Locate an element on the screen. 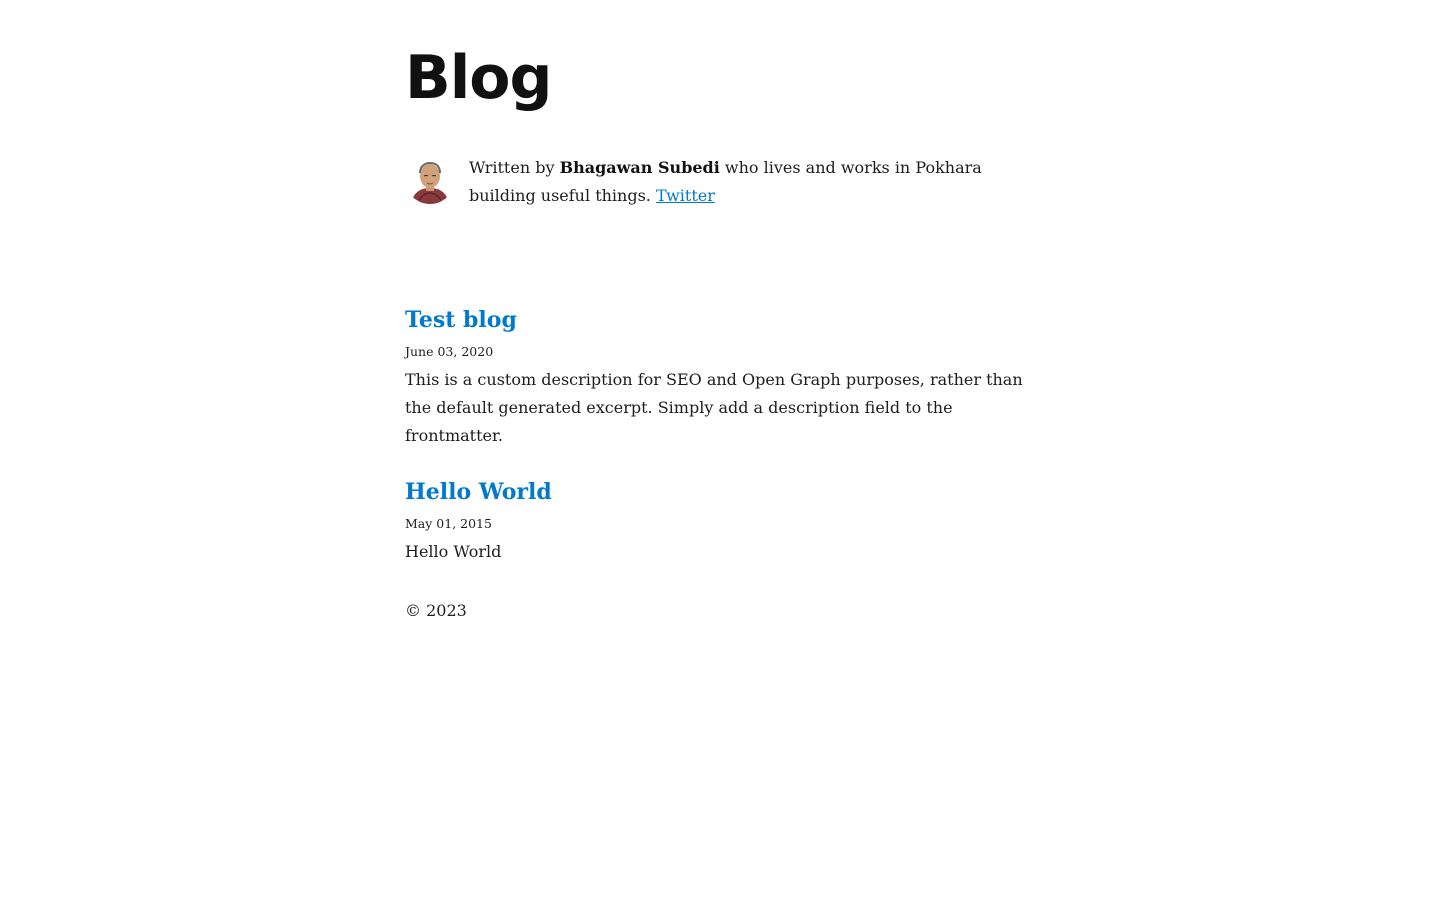  footer-copyright: © 2023 is located at coordinates (436, 610).